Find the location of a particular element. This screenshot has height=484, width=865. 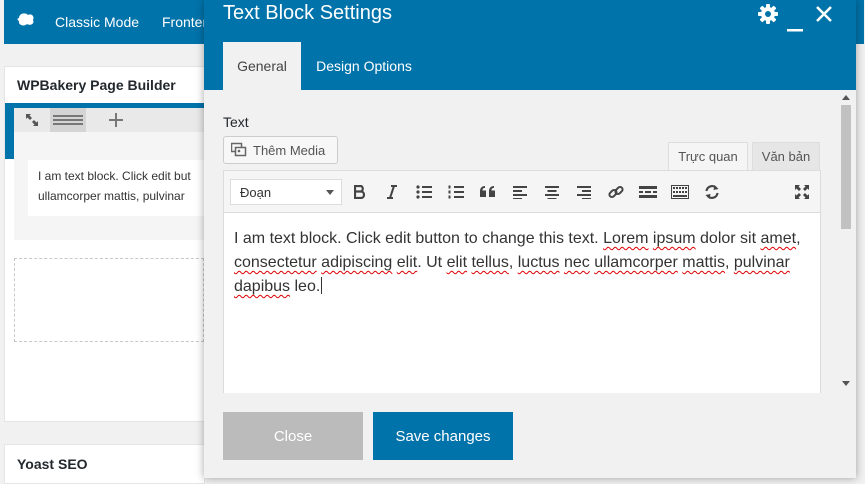

toolbar-toggle-icon is located at coordinates (680, 192).